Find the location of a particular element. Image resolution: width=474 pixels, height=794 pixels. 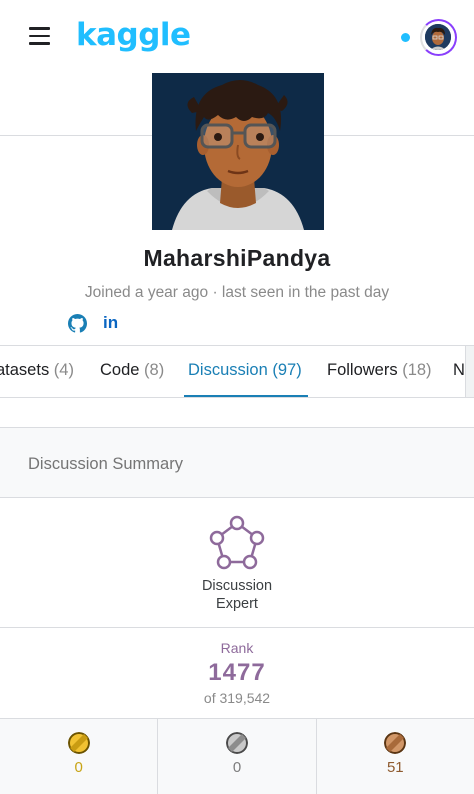

tab-label: Code is located at coordinates (120, 370).